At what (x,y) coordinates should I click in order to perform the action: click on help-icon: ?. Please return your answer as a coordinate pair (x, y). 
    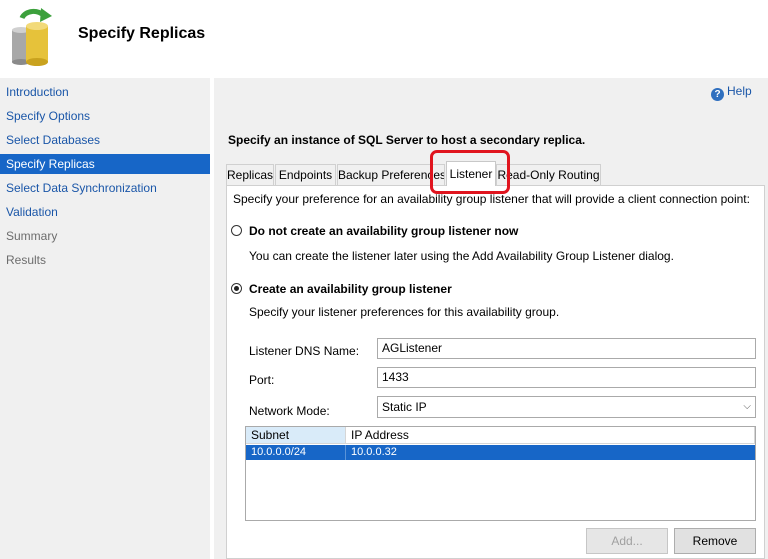
    Looking at the image, I should click on (717, 94).